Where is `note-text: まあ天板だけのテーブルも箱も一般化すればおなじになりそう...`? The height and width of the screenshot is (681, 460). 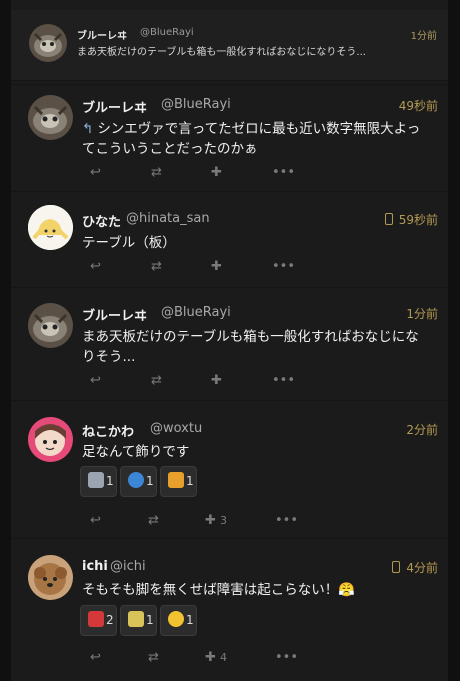
note-text: まあ天板だけのテーブルも箱も一般化すればおなじになりそう... is located at coordinates (250, 347).